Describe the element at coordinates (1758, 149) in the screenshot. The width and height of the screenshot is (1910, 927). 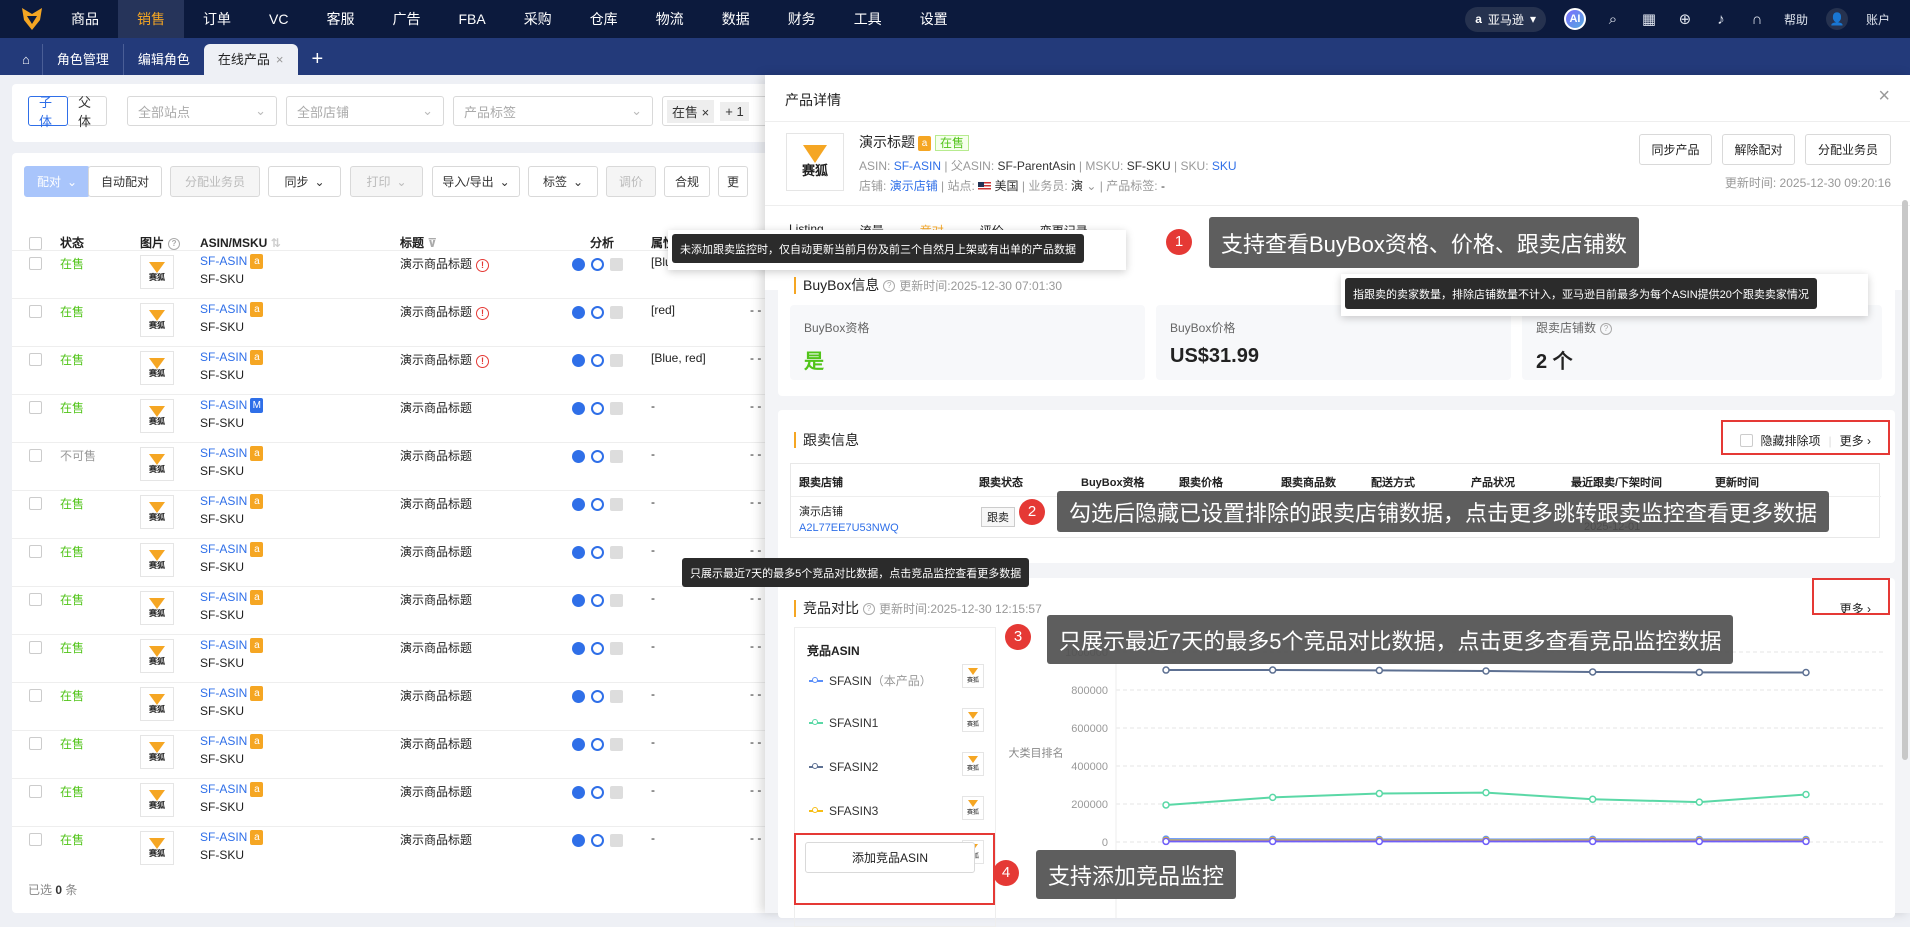
I see `unpair-button: 解除配对` at that location.